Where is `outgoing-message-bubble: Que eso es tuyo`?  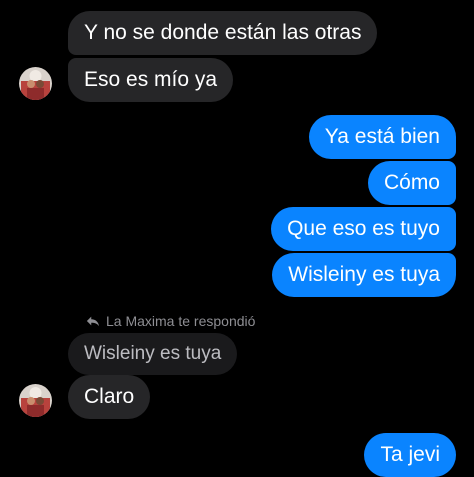
outgoing-message-bubble: Que eso es tuyo is located at coordinates (363, 229).